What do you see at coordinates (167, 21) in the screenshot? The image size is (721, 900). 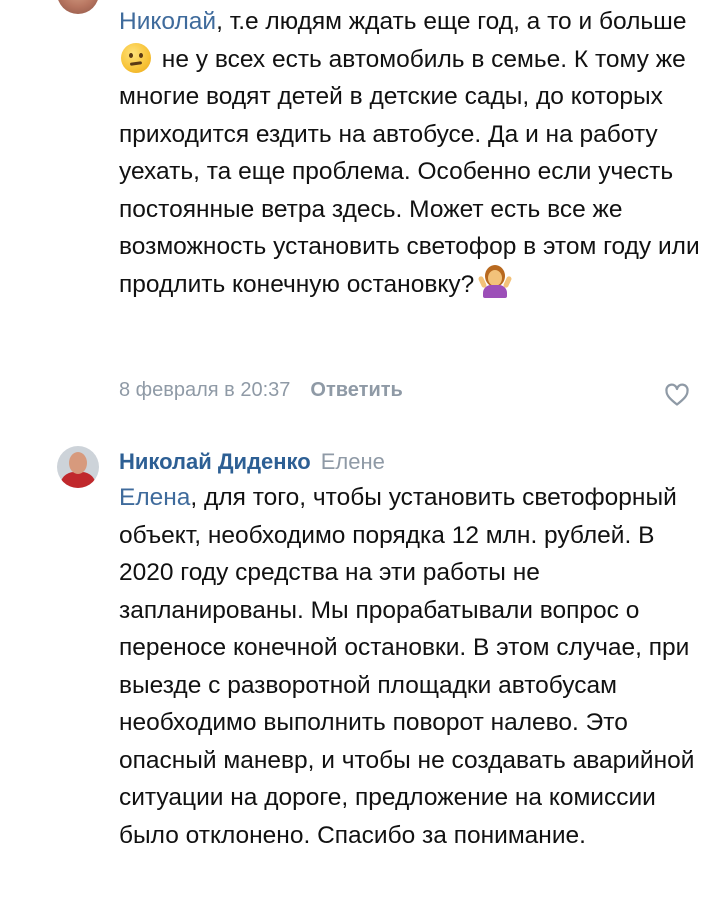 I see `mention-link: Николай` at bounding box center [167, 21].